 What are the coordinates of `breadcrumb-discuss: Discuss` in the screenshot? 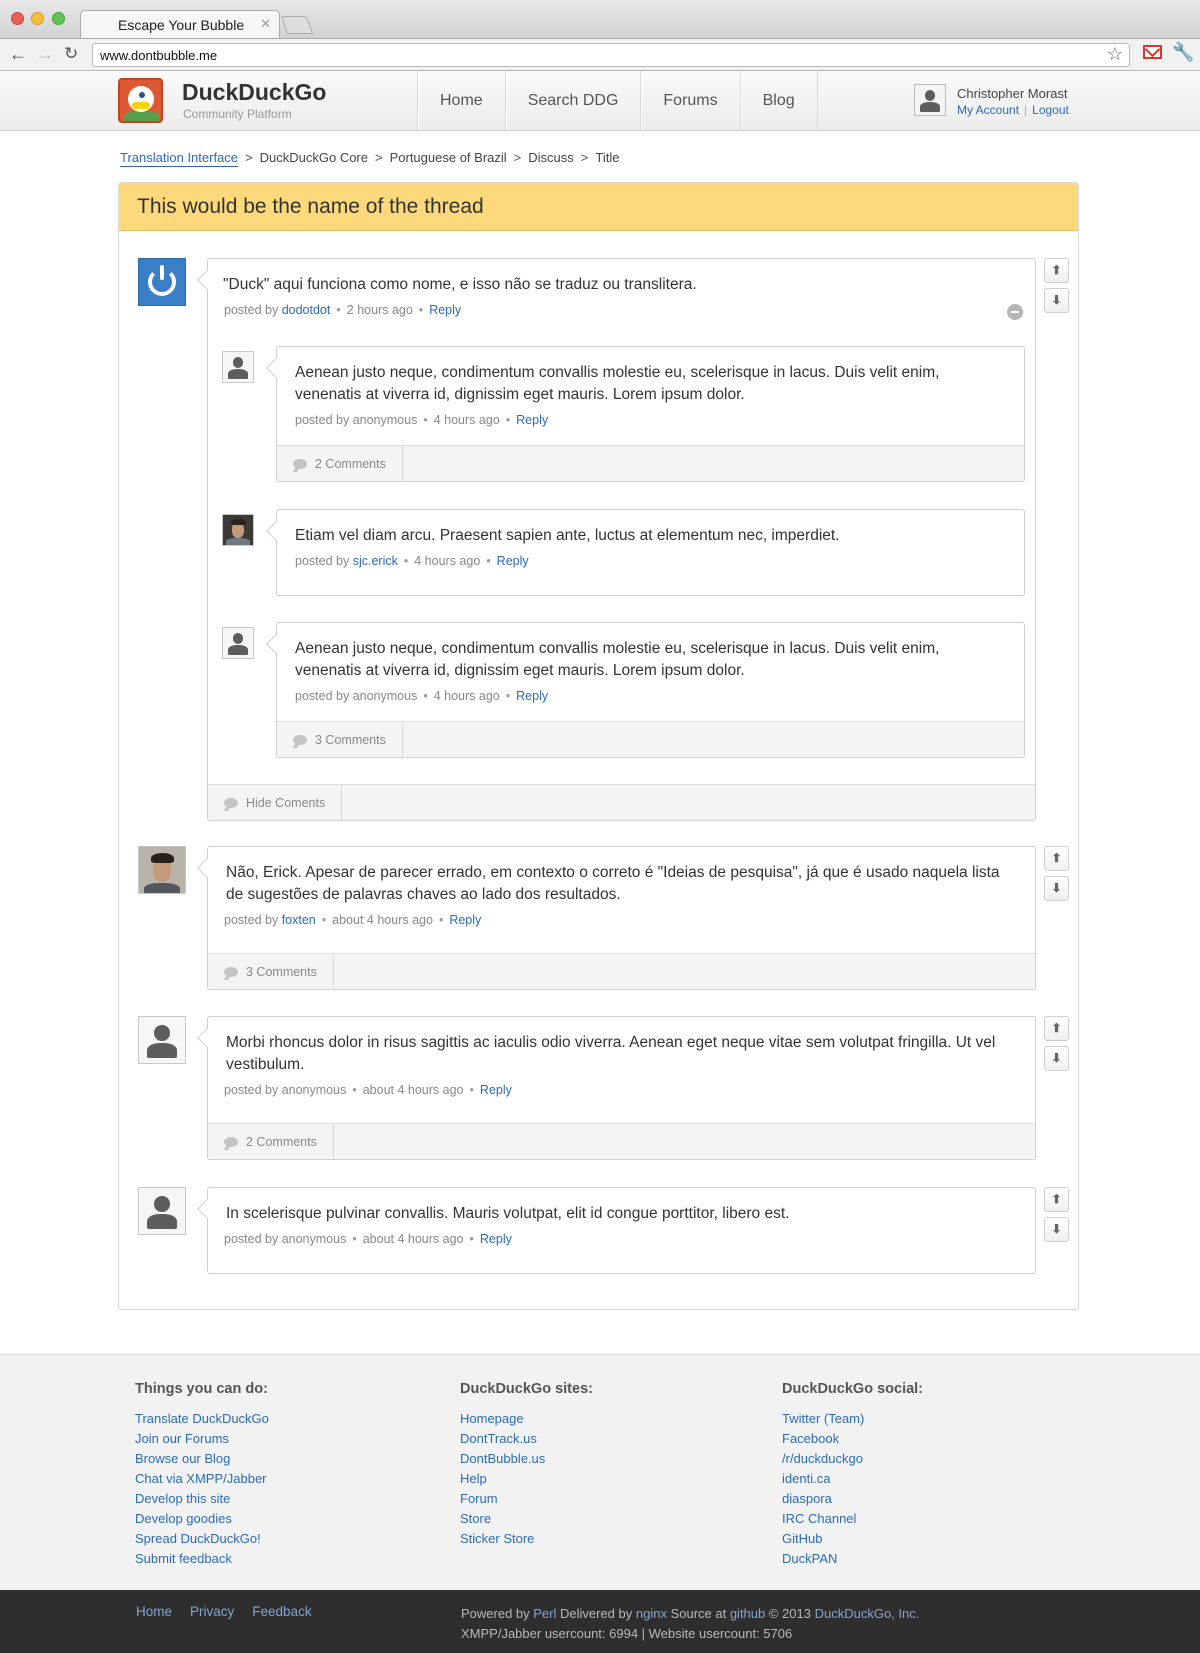 It's located at (551, 157).